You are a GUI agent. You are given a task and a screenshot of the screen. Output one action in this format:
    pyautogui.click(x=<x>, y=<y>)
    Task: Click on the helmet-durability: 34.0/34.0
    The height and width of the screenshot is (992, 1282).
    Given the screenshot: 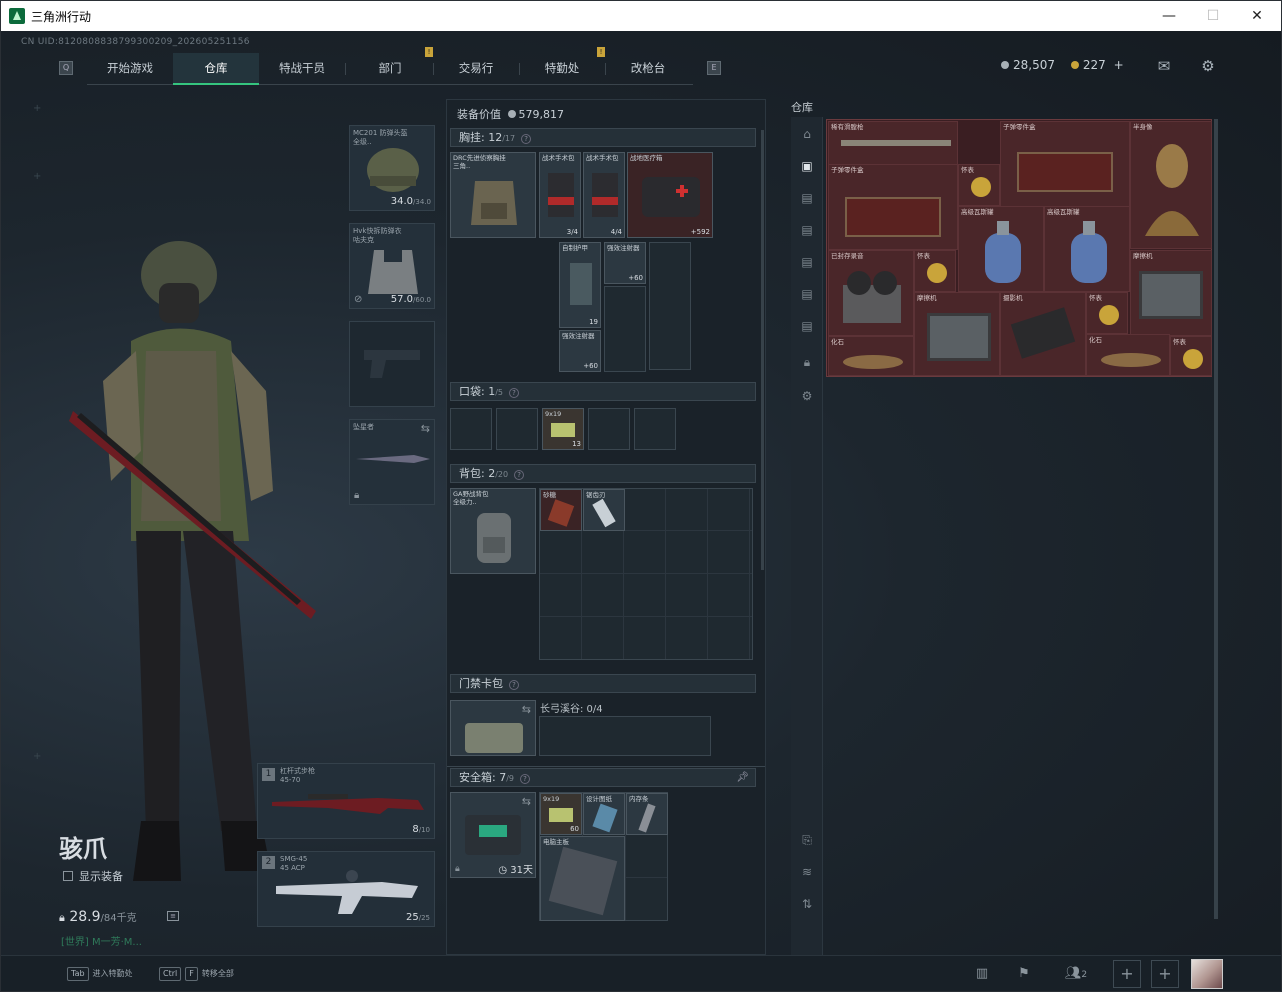 What is the action you would take?
    pyautogui.click(x=410, y=201)
    